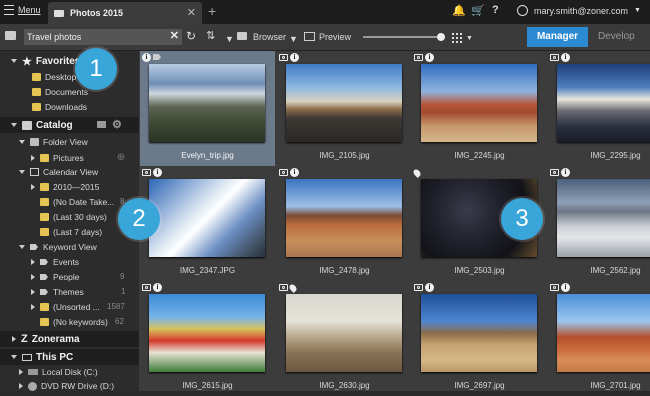 The width and height of the screenshot is (650, 396). I want to click on thumbnail-item: i IMG_2347.JPG, so click(207, 223).